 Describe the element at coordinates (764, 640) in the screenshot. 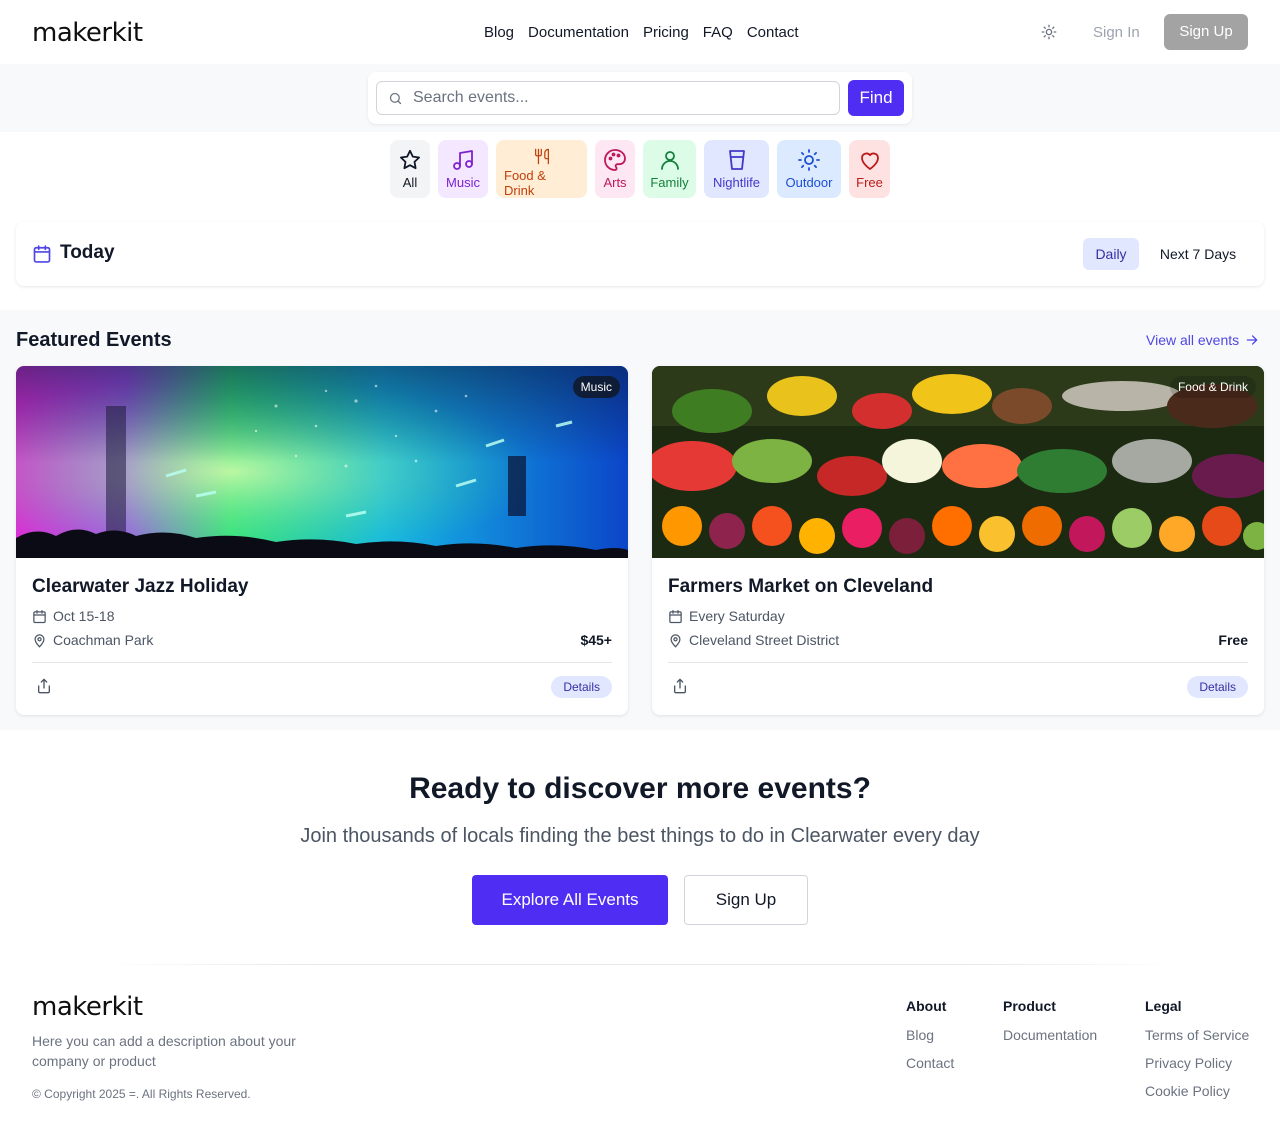

I see `event-location-text: Cleveland Street District` at that location.